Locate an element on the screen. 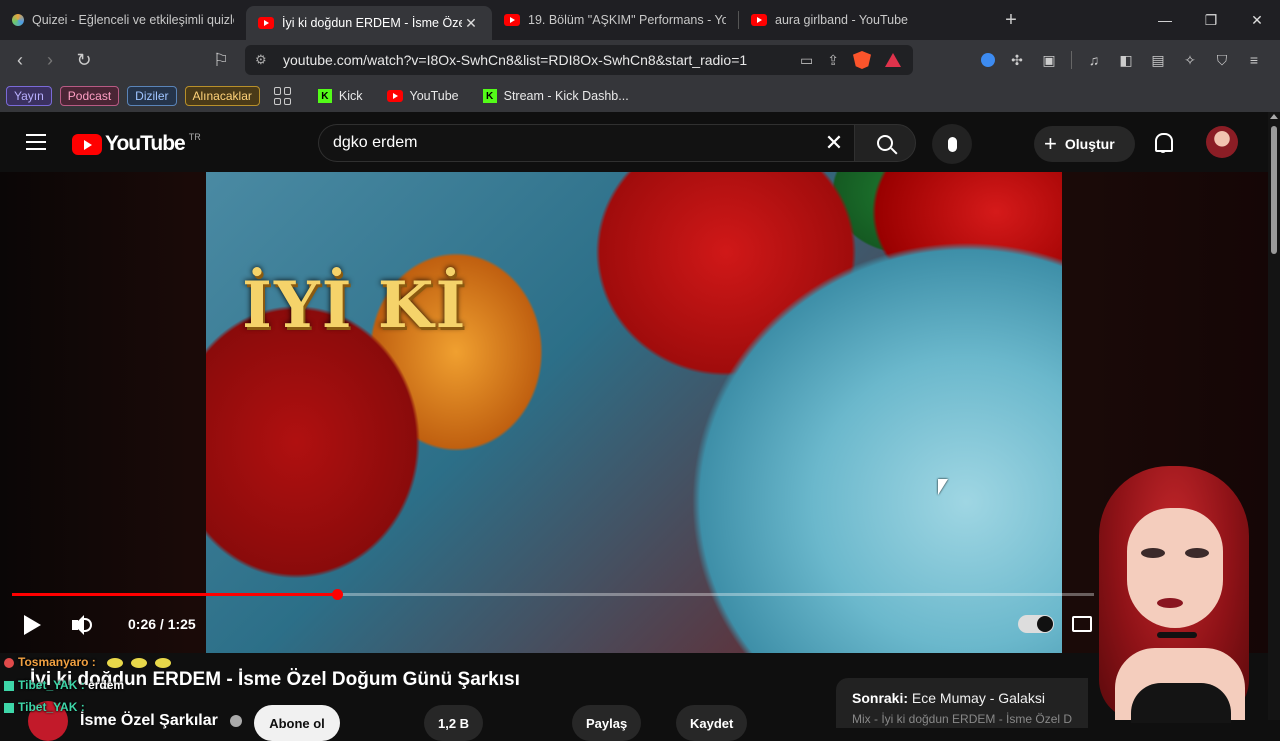 The width and height of the screenshot is (1280, 741). site-settings-icon: ⚙ is located at coordinates (265, 60).